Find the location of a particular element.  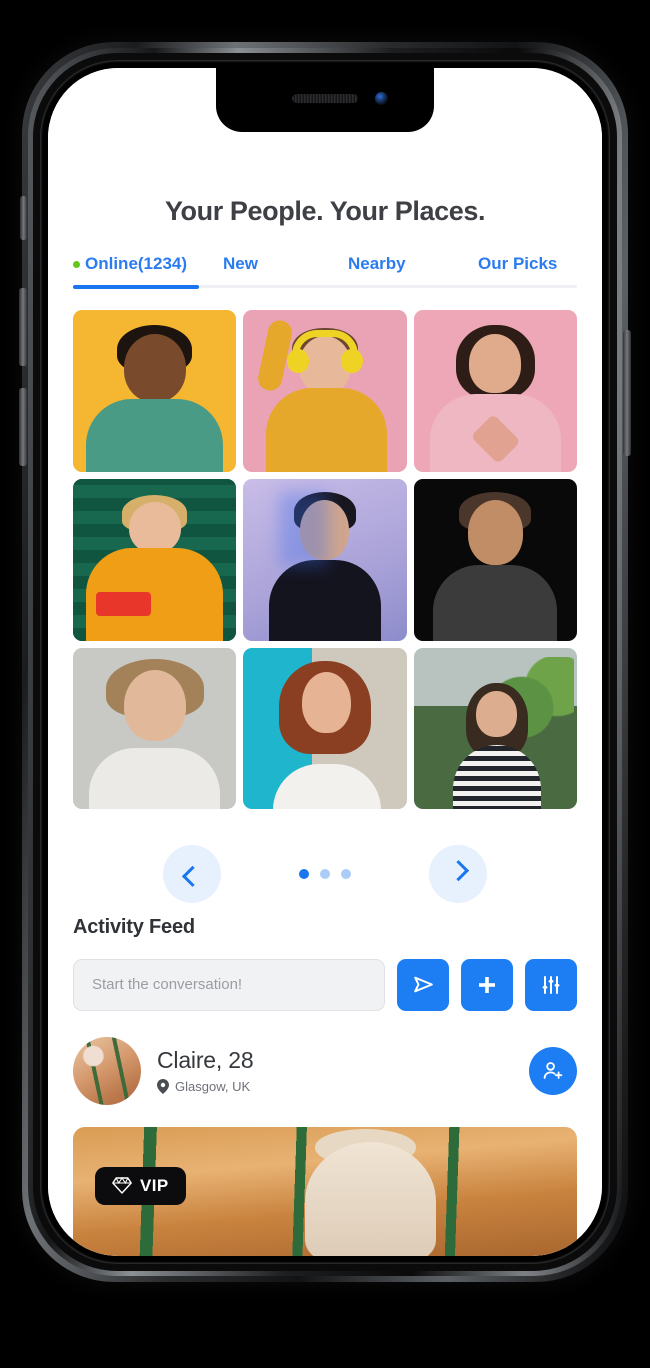

tab-online: Online(1234) is located at coordinates (148, 264).